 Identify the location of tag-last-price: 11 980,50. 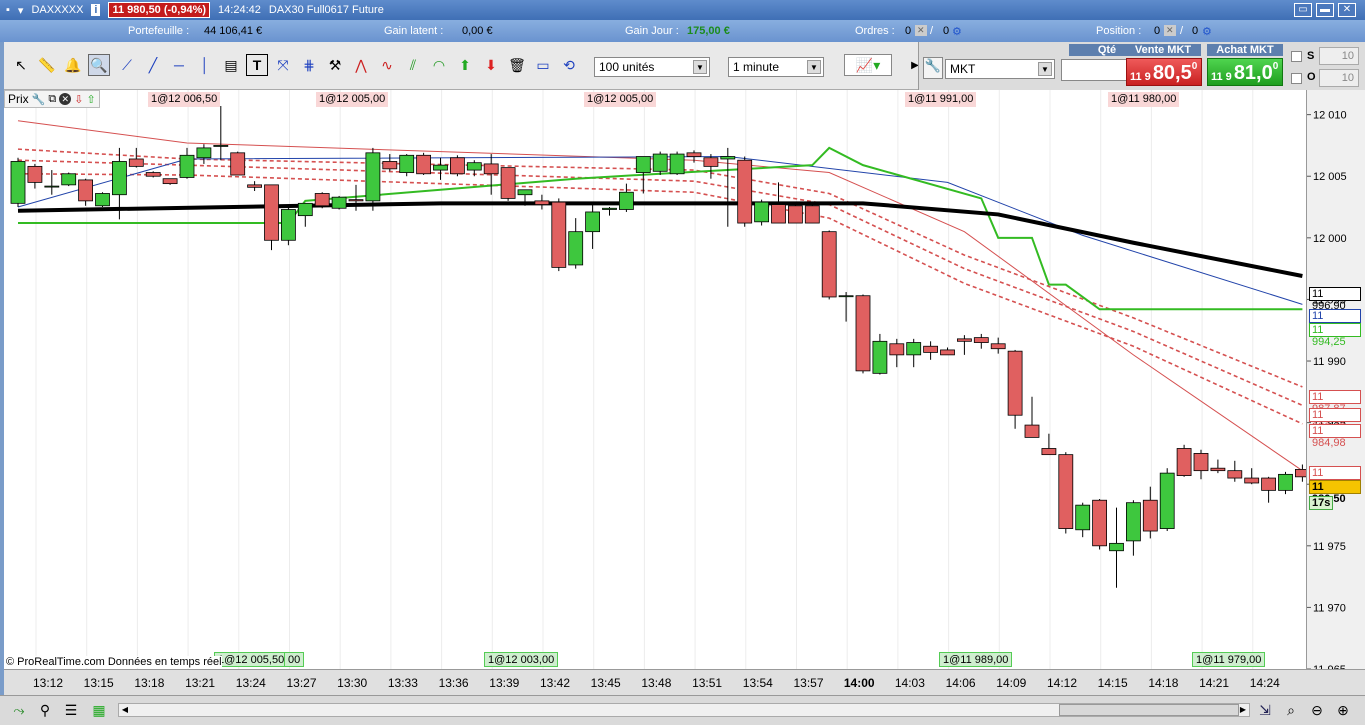
(1335, 492).